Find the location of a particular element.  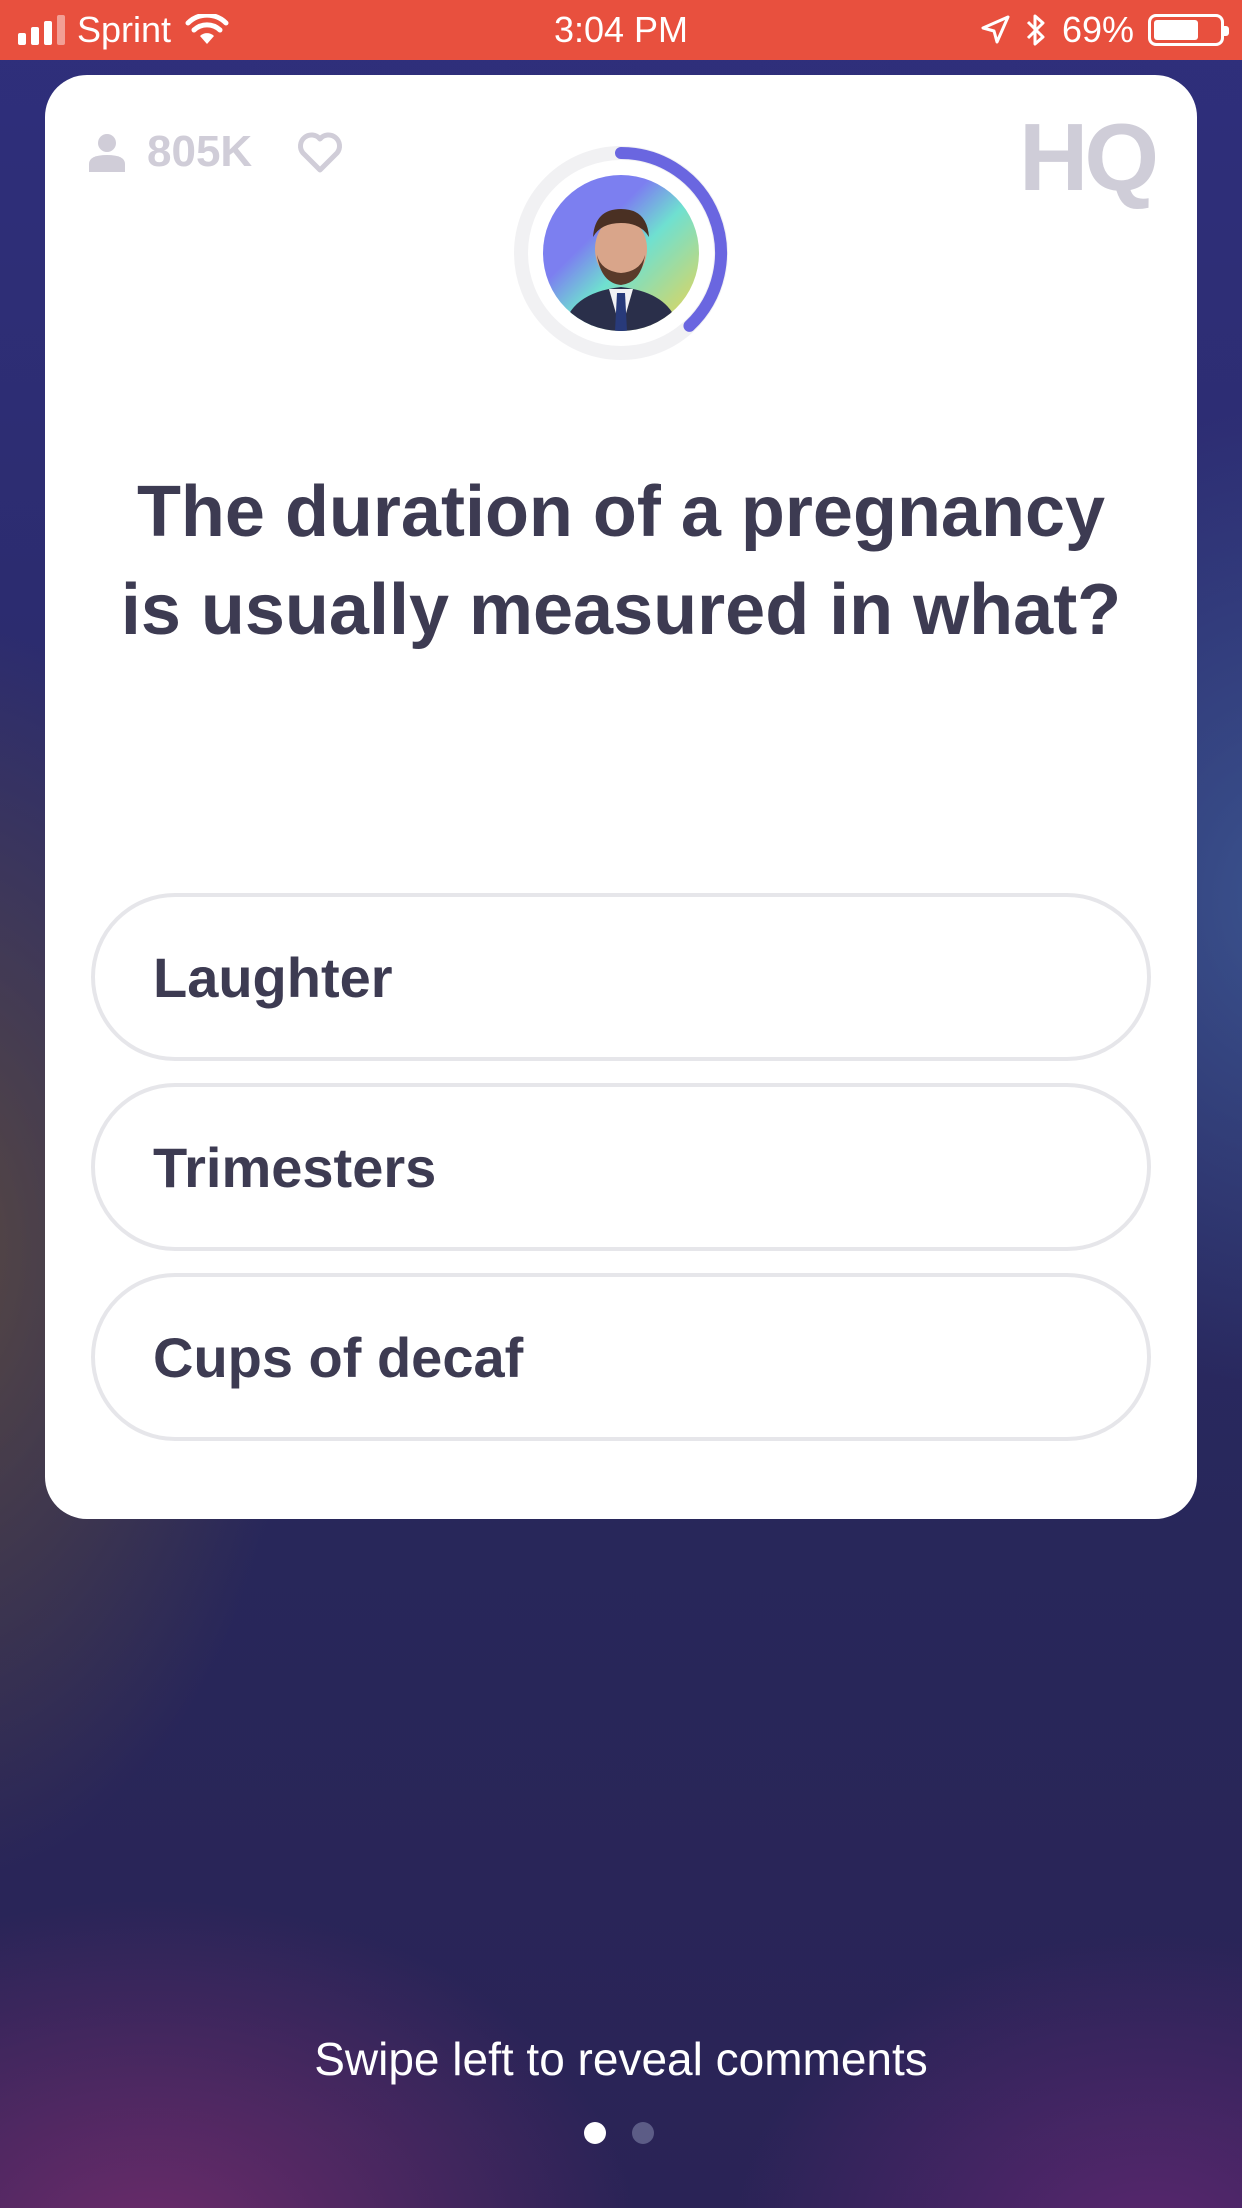

answer-label: Laughter is located at coordinates (273, 977).